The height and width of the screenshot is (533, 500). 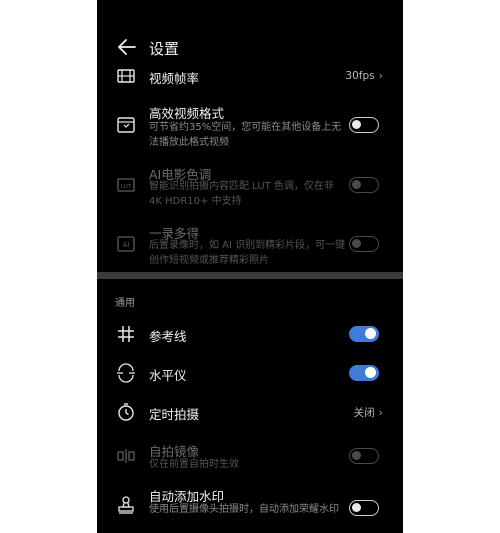 What do you see at coordinates (126, 505) in the screenshot?
I see `stamp-icon` at bounding box center [126, 505].